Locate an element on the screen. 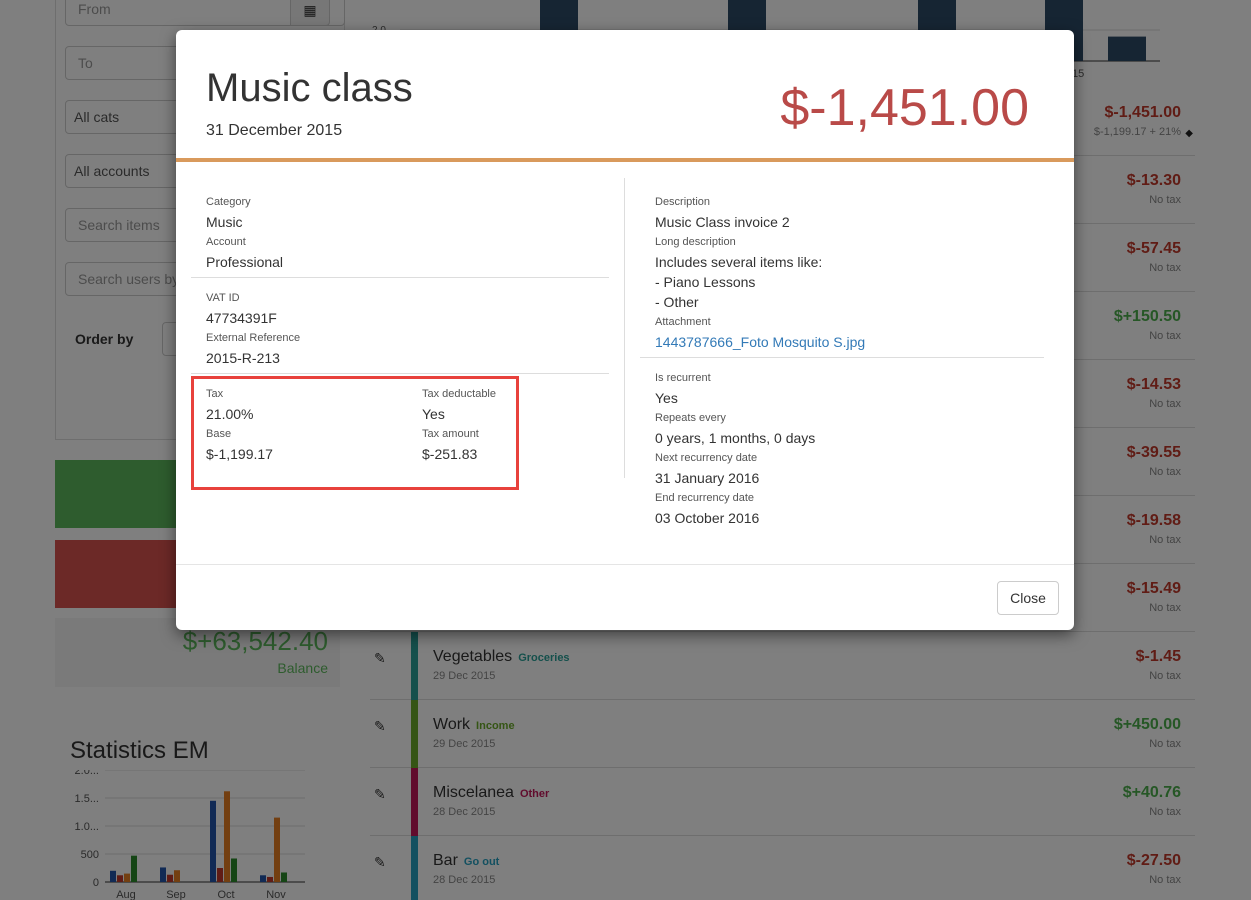 Image resolution: width=1251 pixels, height=900 pixels. vat-id-label: VAT ID is located at coordinates (223, 298).